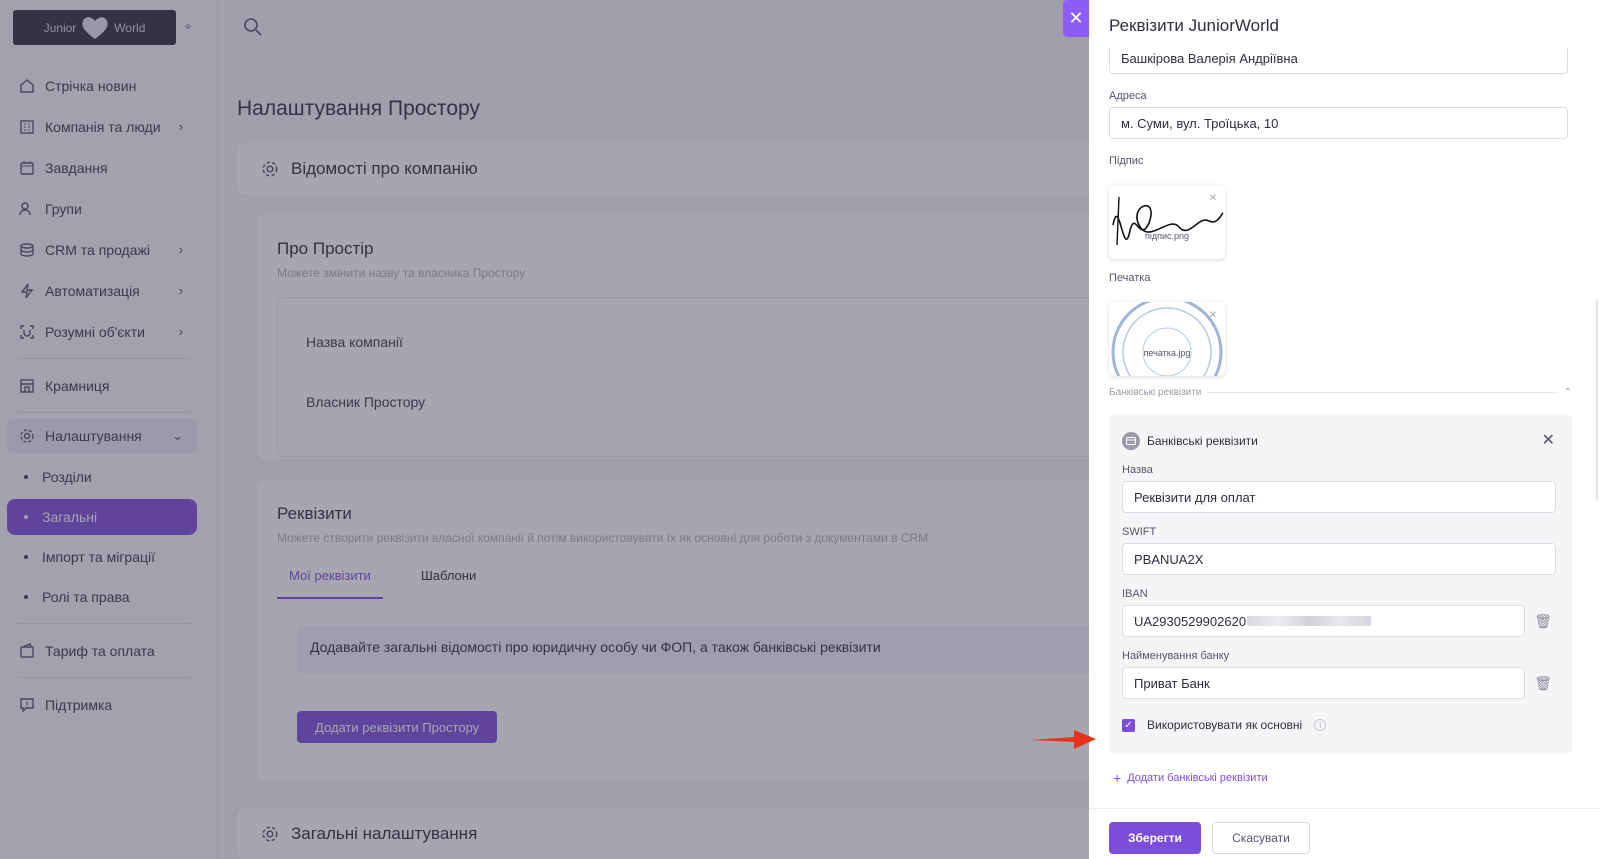 The width and height of the screenshot is (1600, 859). I want to click on signature-label: Підпис, so click(1126, 161).